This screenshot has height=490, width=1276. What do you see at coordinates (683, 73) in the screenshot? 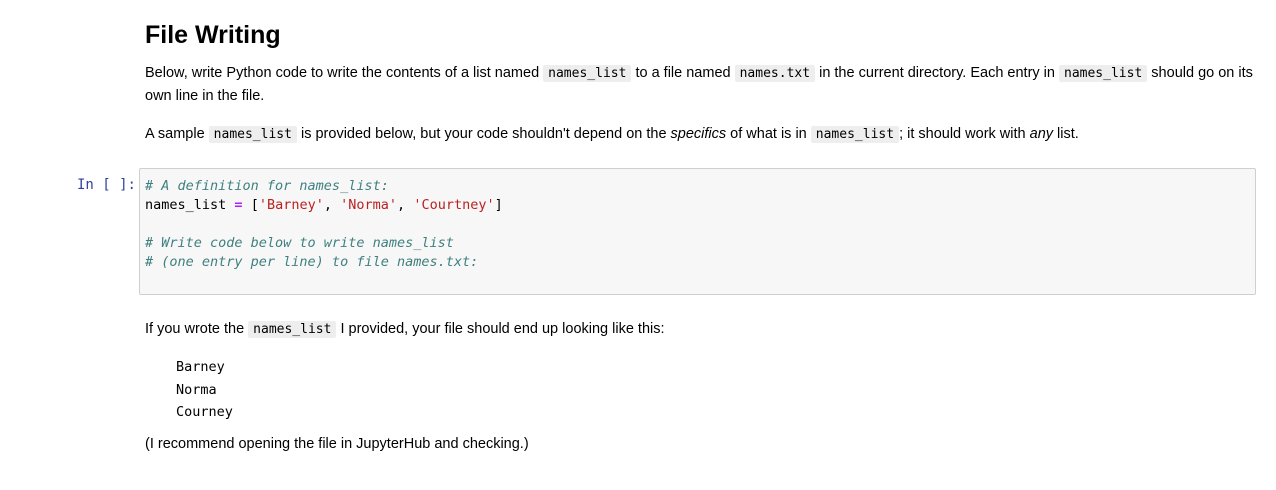
I see `text: to a file named` at bounding box center [683, 73].